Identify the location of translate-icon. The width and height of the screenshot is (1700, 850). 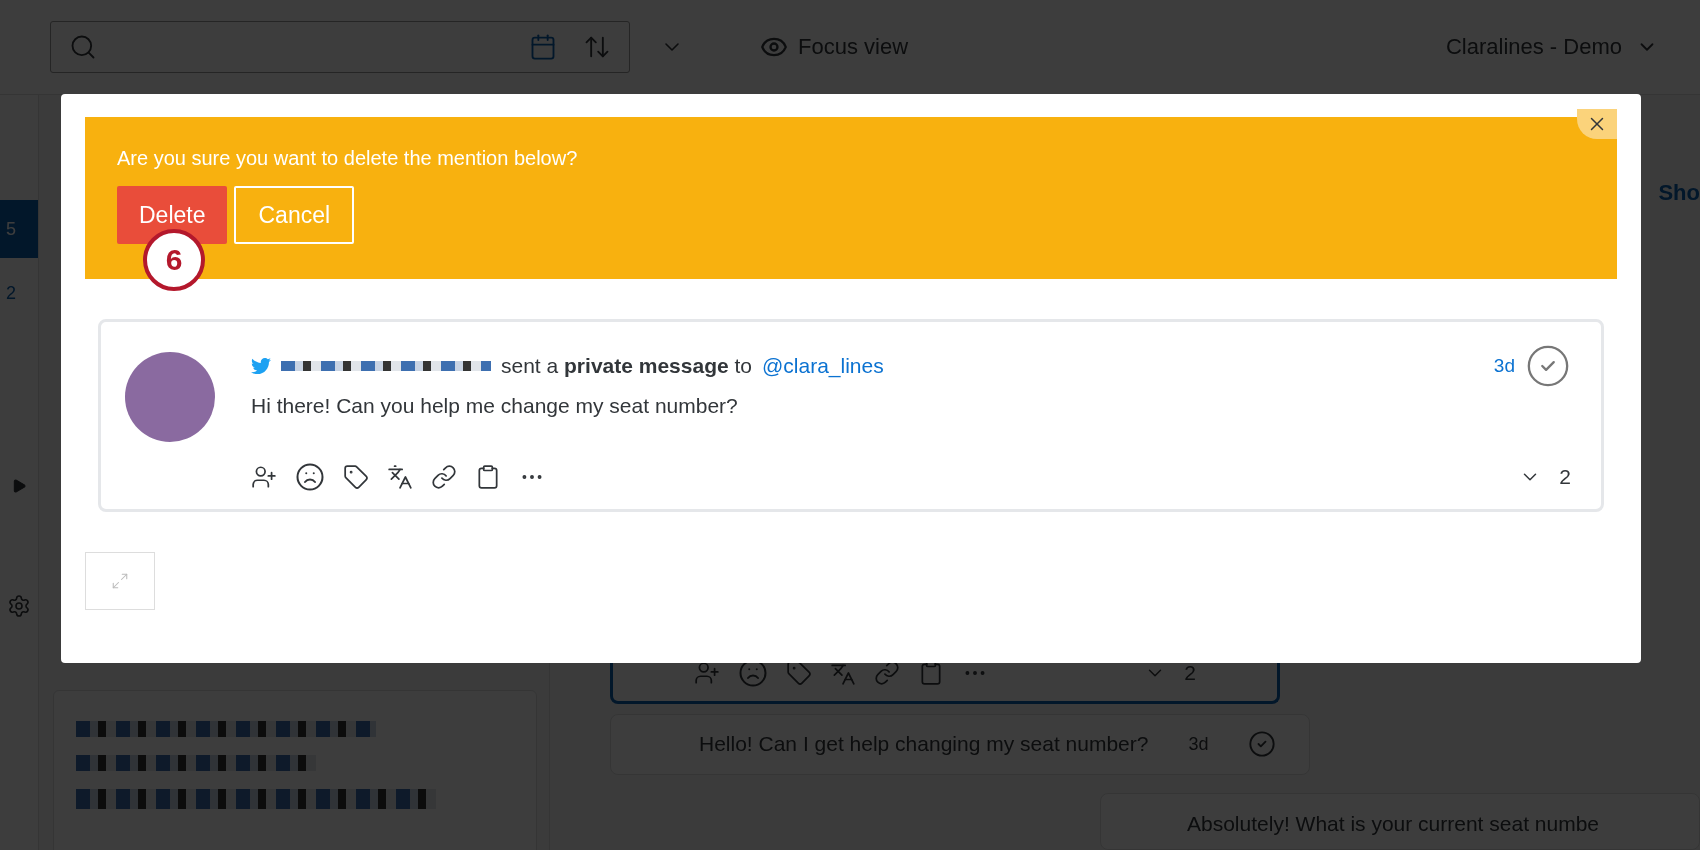
(400, 477).